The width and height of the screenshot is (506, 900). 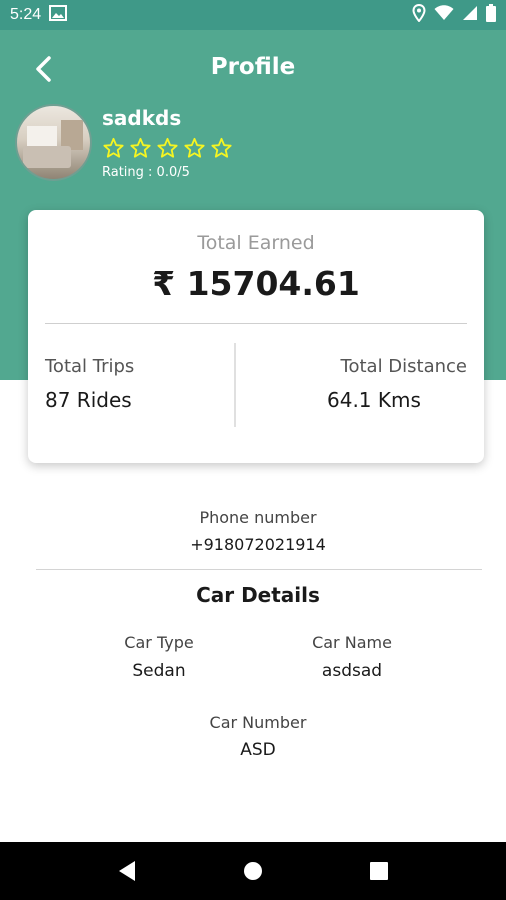 I want to click on signal-icon, so click(x=470, y=15).